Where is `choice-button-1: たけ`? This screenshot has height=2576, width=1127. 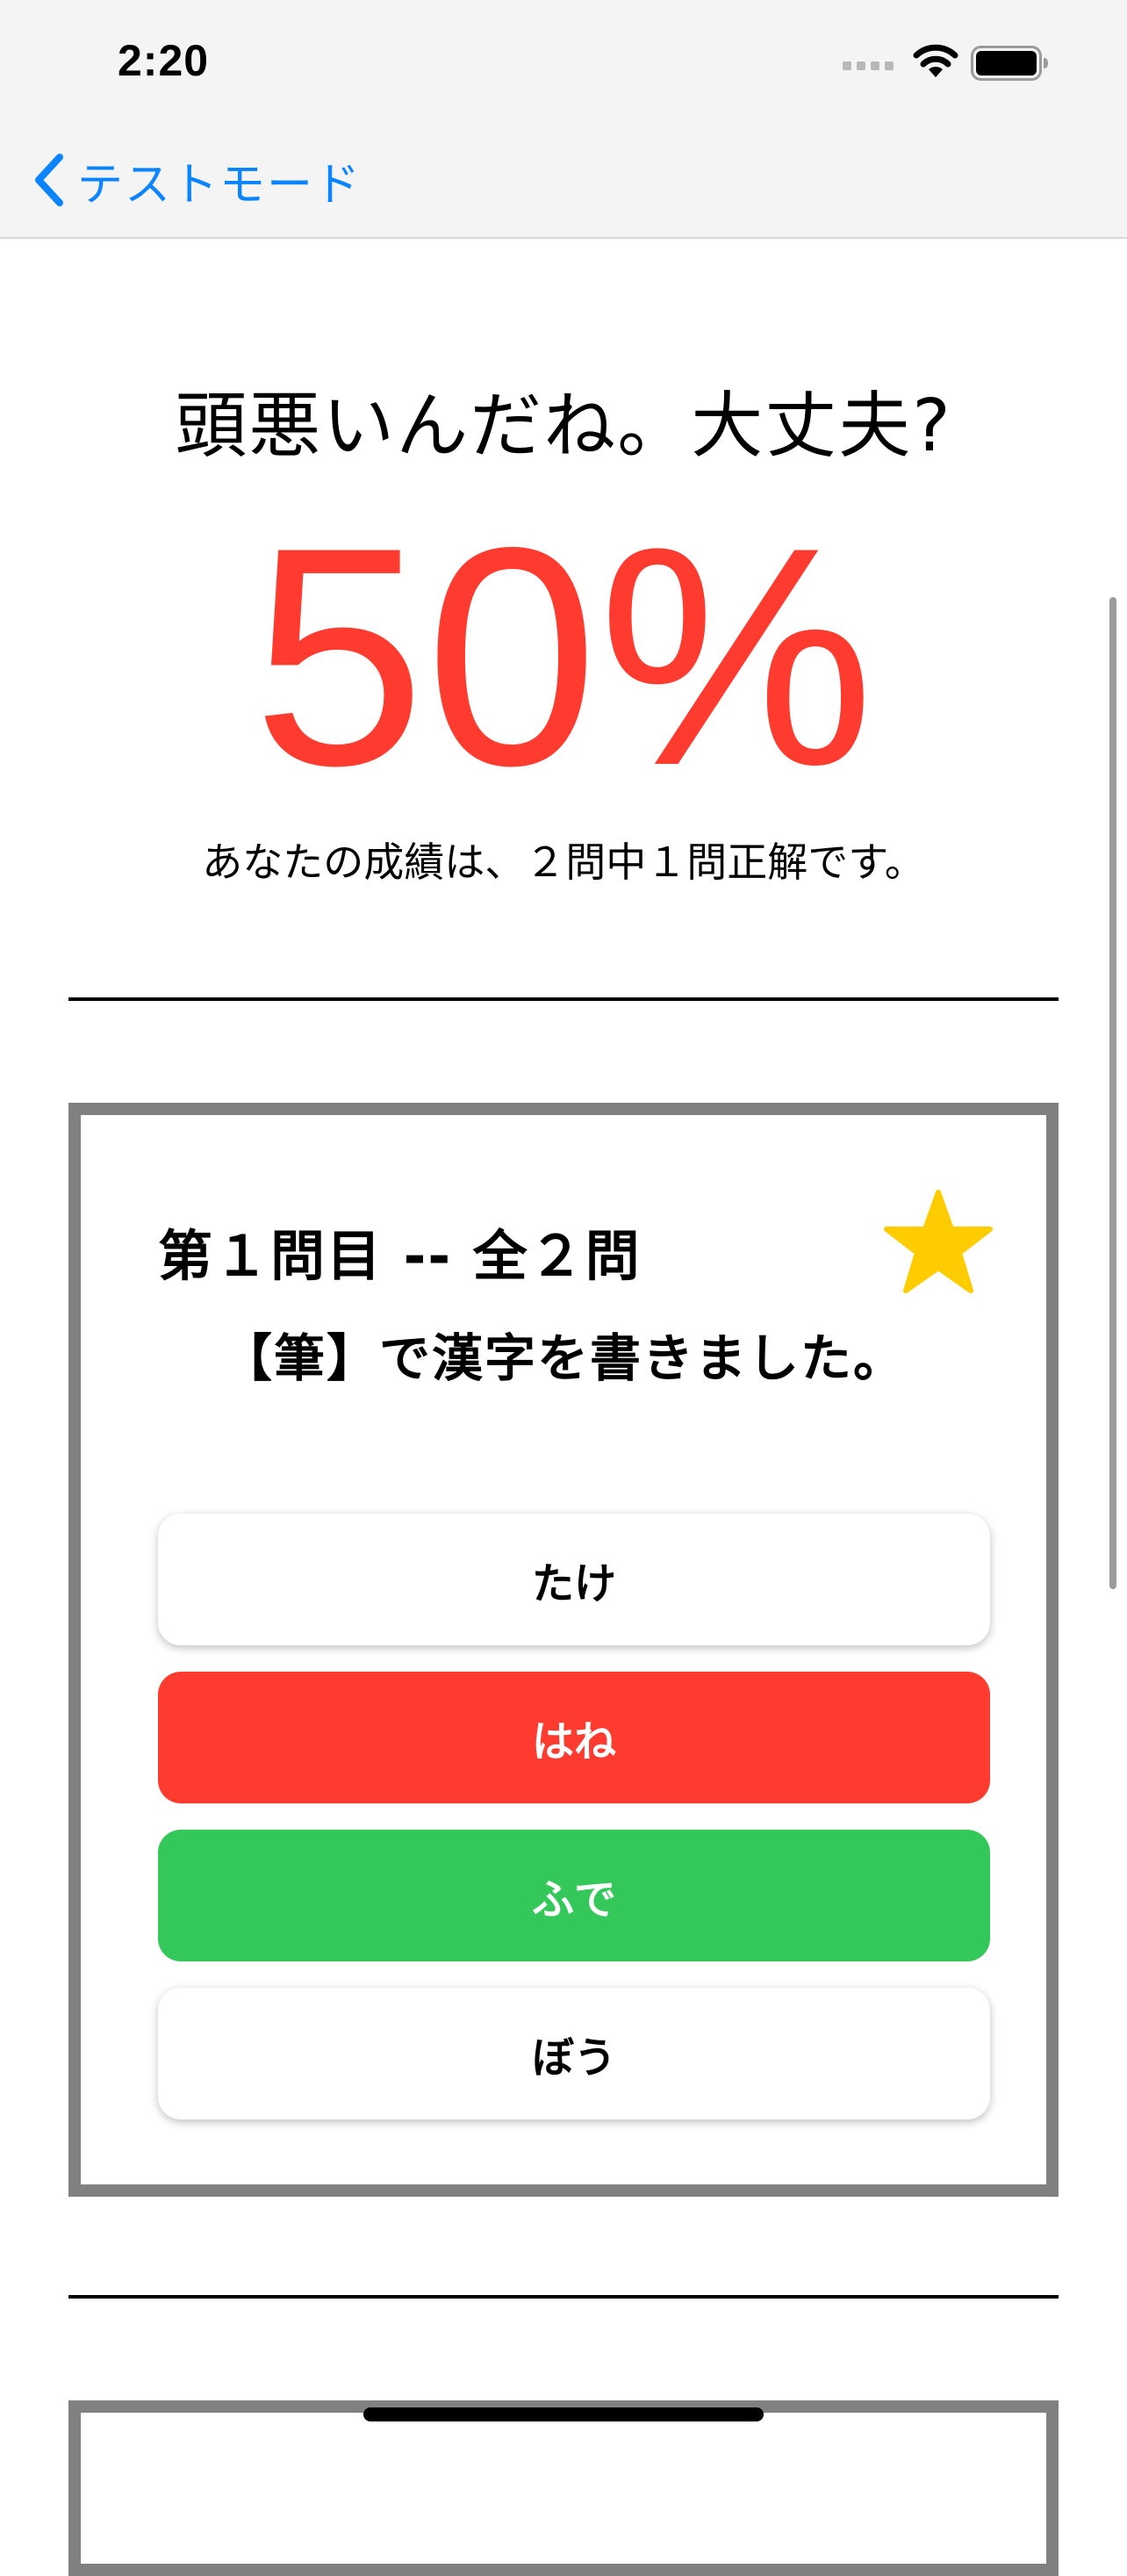
choice-button-1: たけ is located at coordinates (574, 1579).